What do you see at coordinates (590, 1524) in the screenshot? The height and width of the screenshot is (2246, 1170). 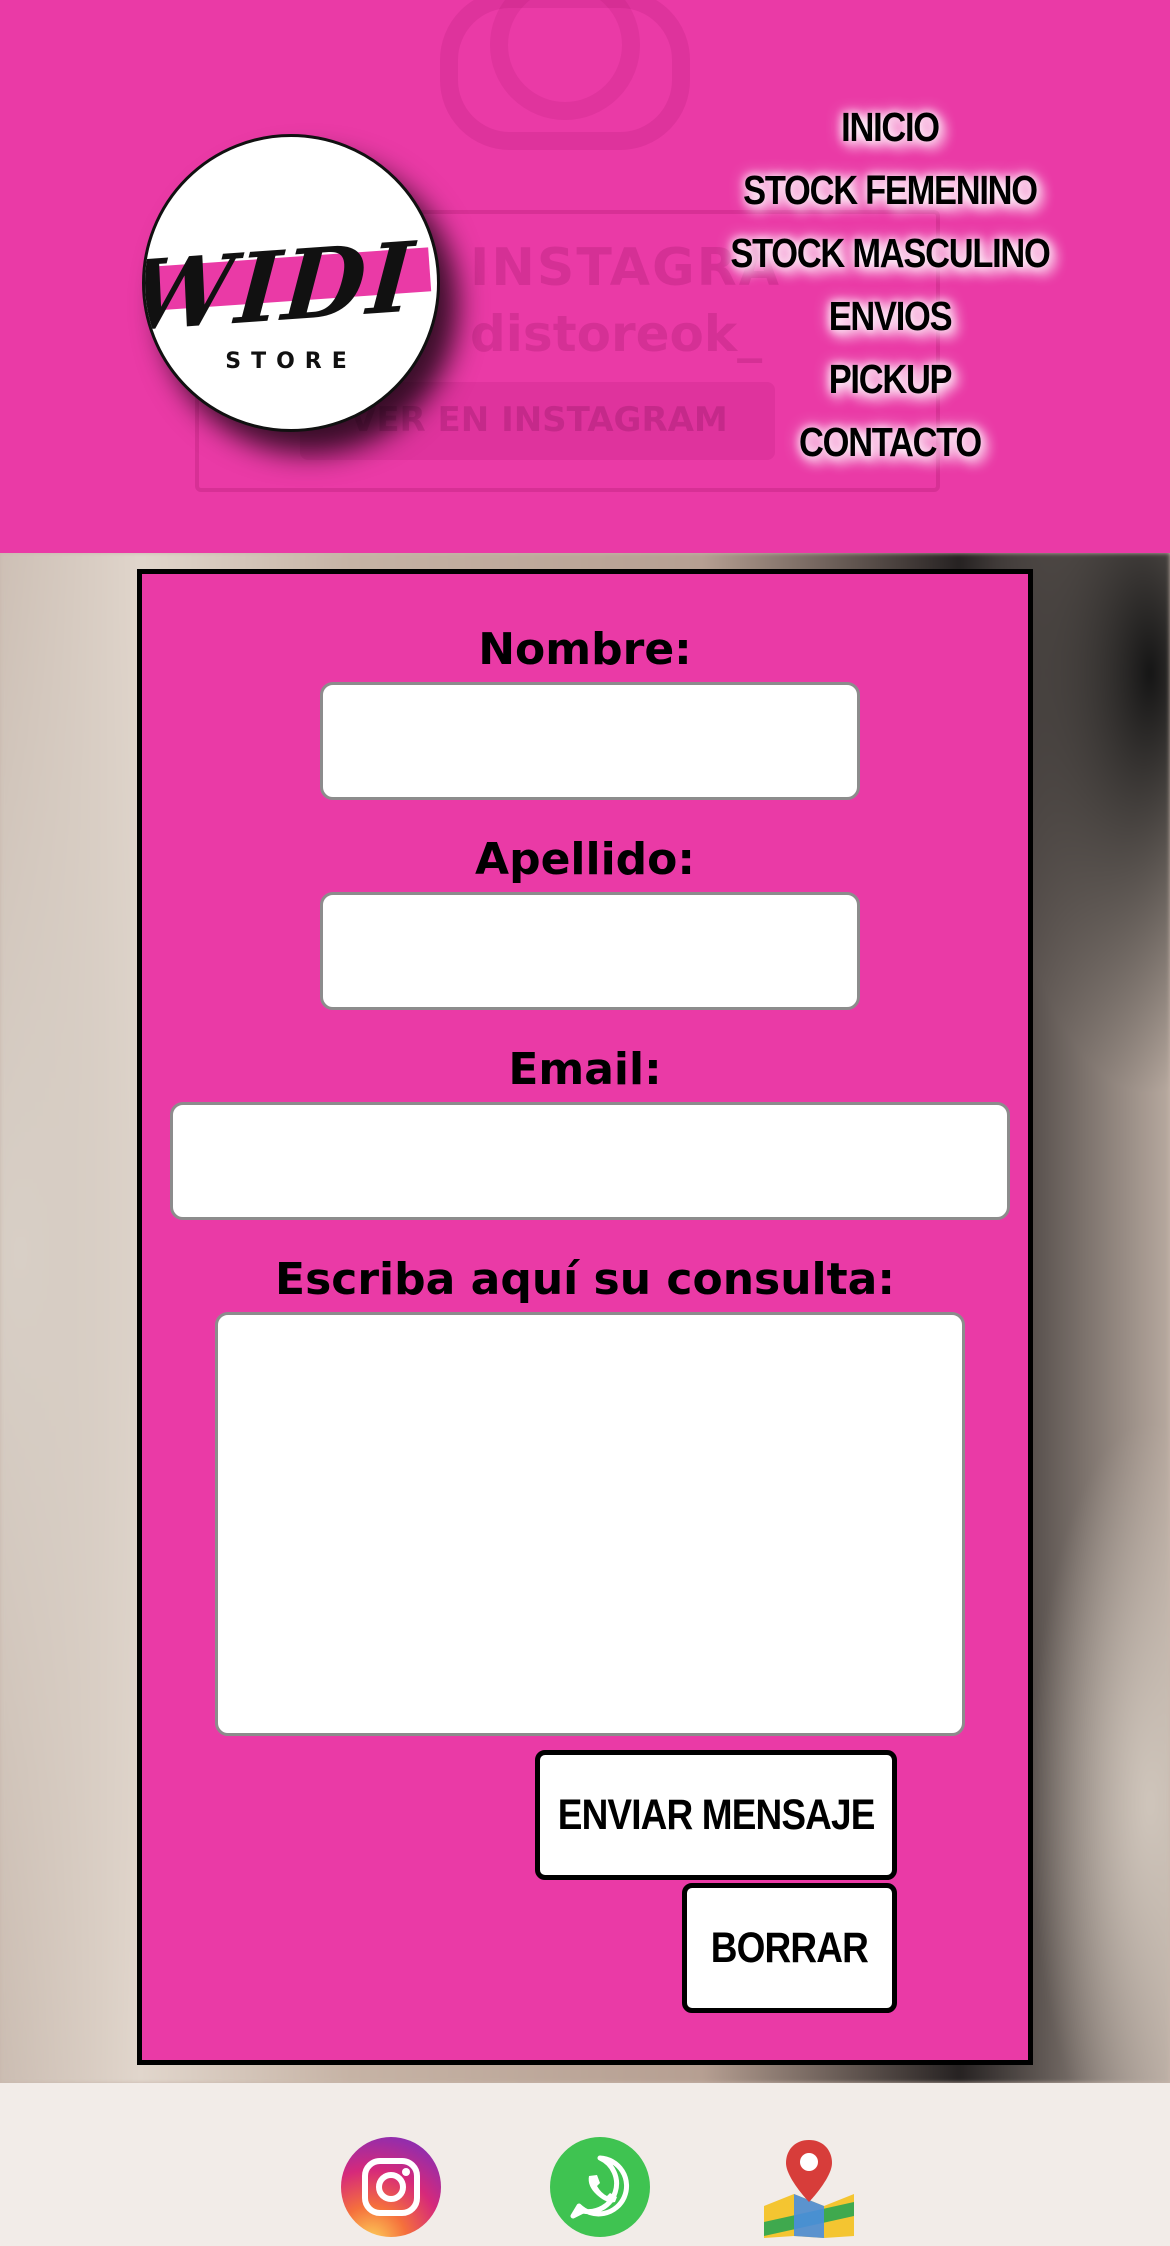 I see `consulta-textarea` at bounding box center [590, 1524].